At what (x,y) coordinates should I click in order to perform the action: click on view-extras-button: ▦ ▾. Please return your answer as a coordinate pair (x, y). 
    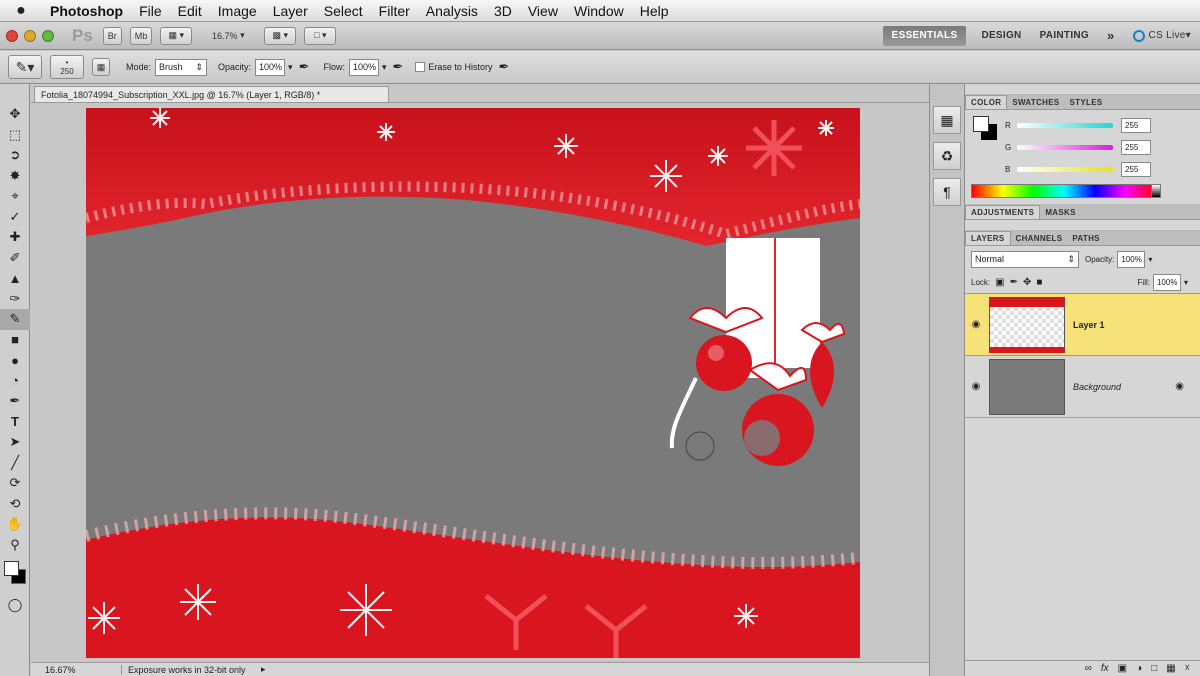
    Looking at the image, I should click on (176, 35).